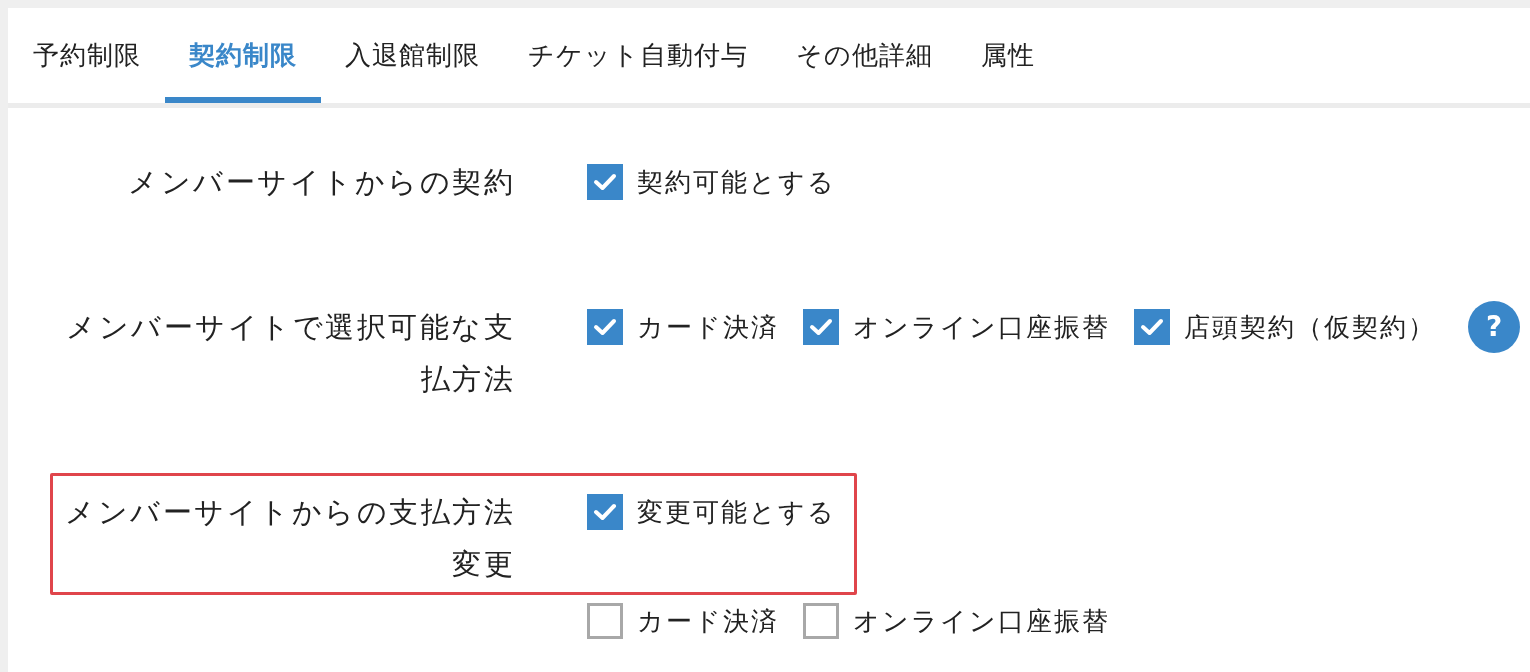 Image resolution: width=1530 pixels, height=672 pixels. Describe the element at coordinates (736, 182) in the screenshot. I see `option-label: 契約可能とする` at that location.